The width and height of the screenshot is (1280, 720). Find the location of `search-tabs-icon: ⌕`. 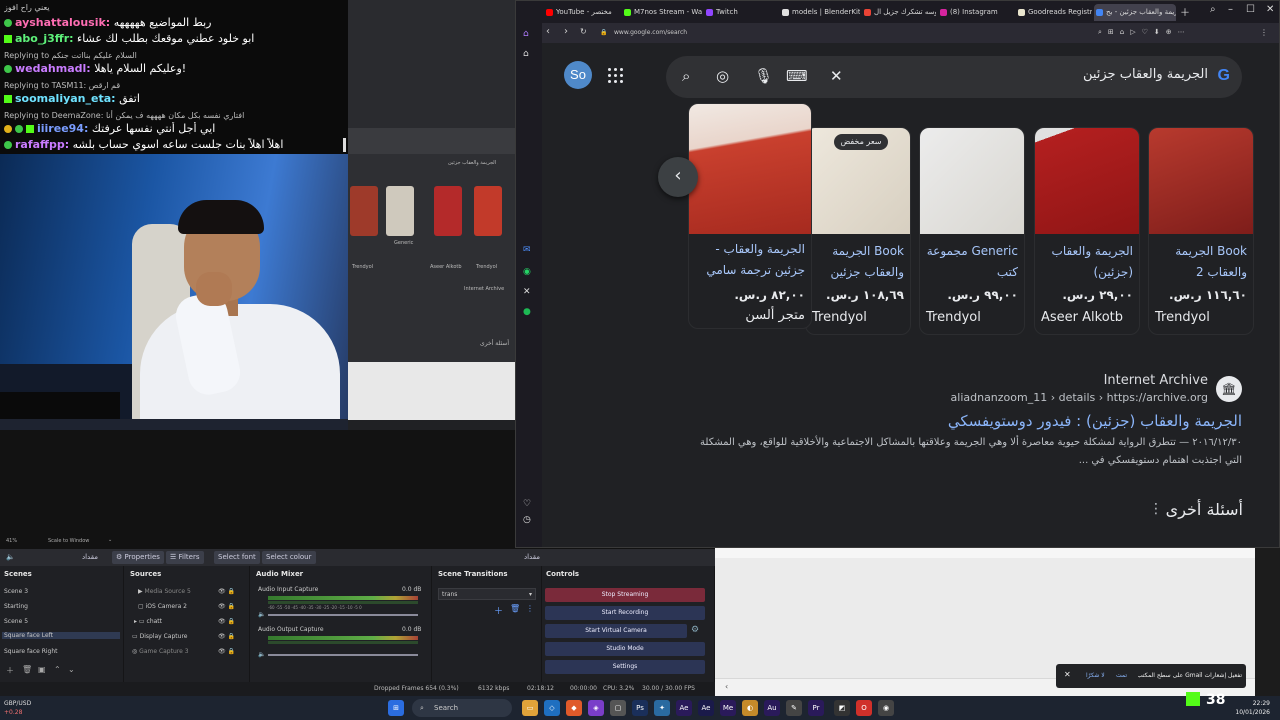

search-tabs-icon: ⌕ is located at coordinates (1213, 9).